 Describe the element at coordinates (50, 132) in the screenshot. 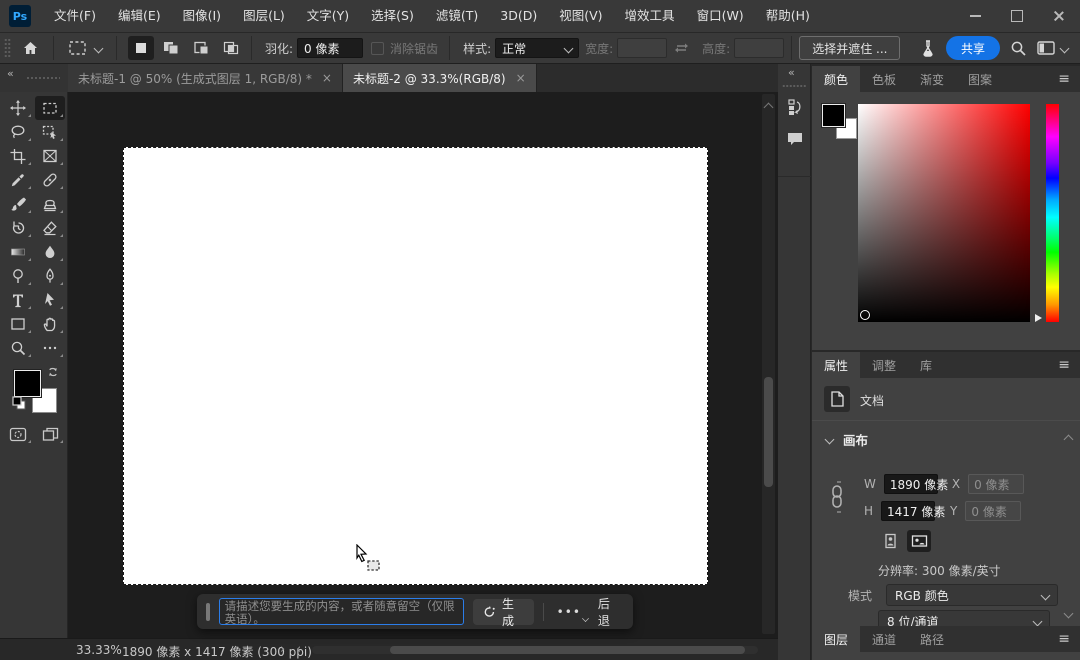

I see `object-selection-tool` at that location.